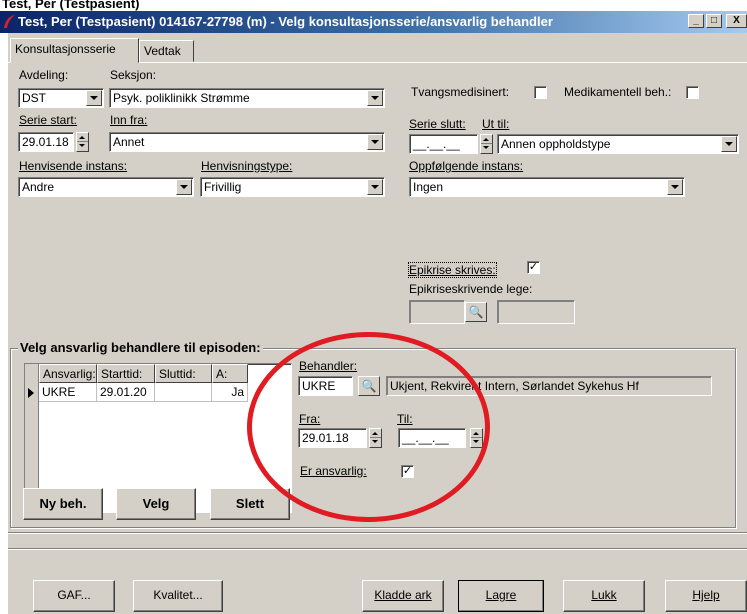  What do you see at coordinates (675, 187) in the screenshot?
I see `oppfolgende-dropdown-icon` at bounding box center [675, 187].